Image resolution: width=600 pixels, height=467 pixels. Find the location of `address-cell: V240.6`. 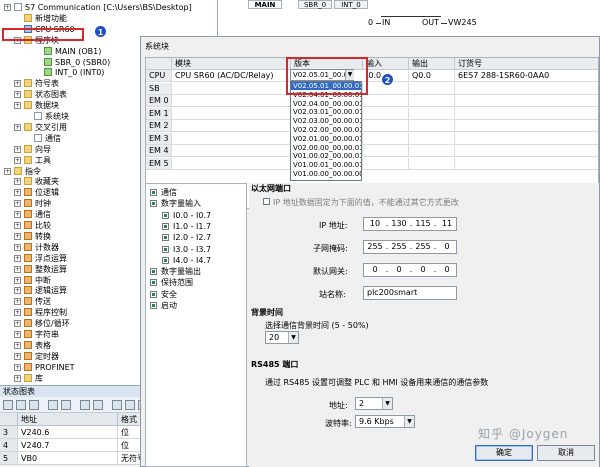

address-cell: V240.6 is located at coordinates (68, 432).